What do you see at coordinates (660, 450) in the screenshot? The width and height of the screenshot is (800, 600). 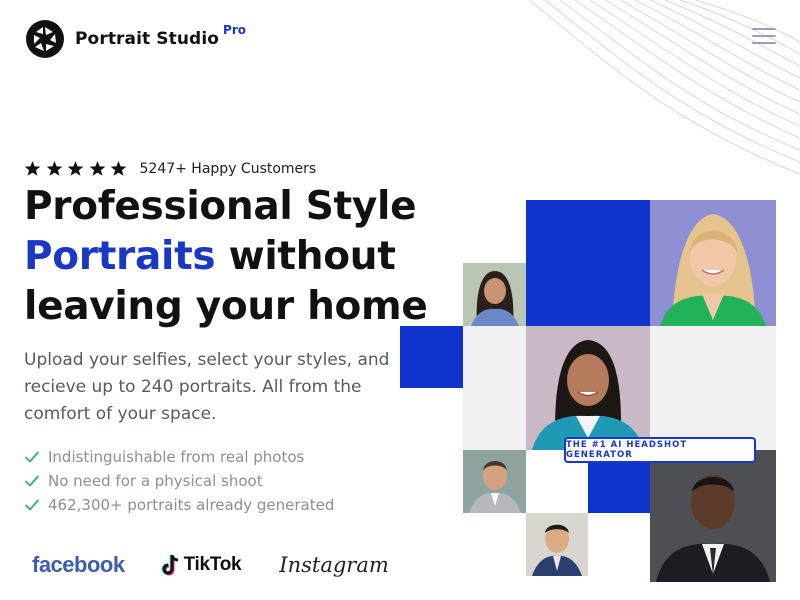 I see `headshot-generator-badge: THE #1 AI HEADSHOT GENERATOR` at bounding box center [660, 450].